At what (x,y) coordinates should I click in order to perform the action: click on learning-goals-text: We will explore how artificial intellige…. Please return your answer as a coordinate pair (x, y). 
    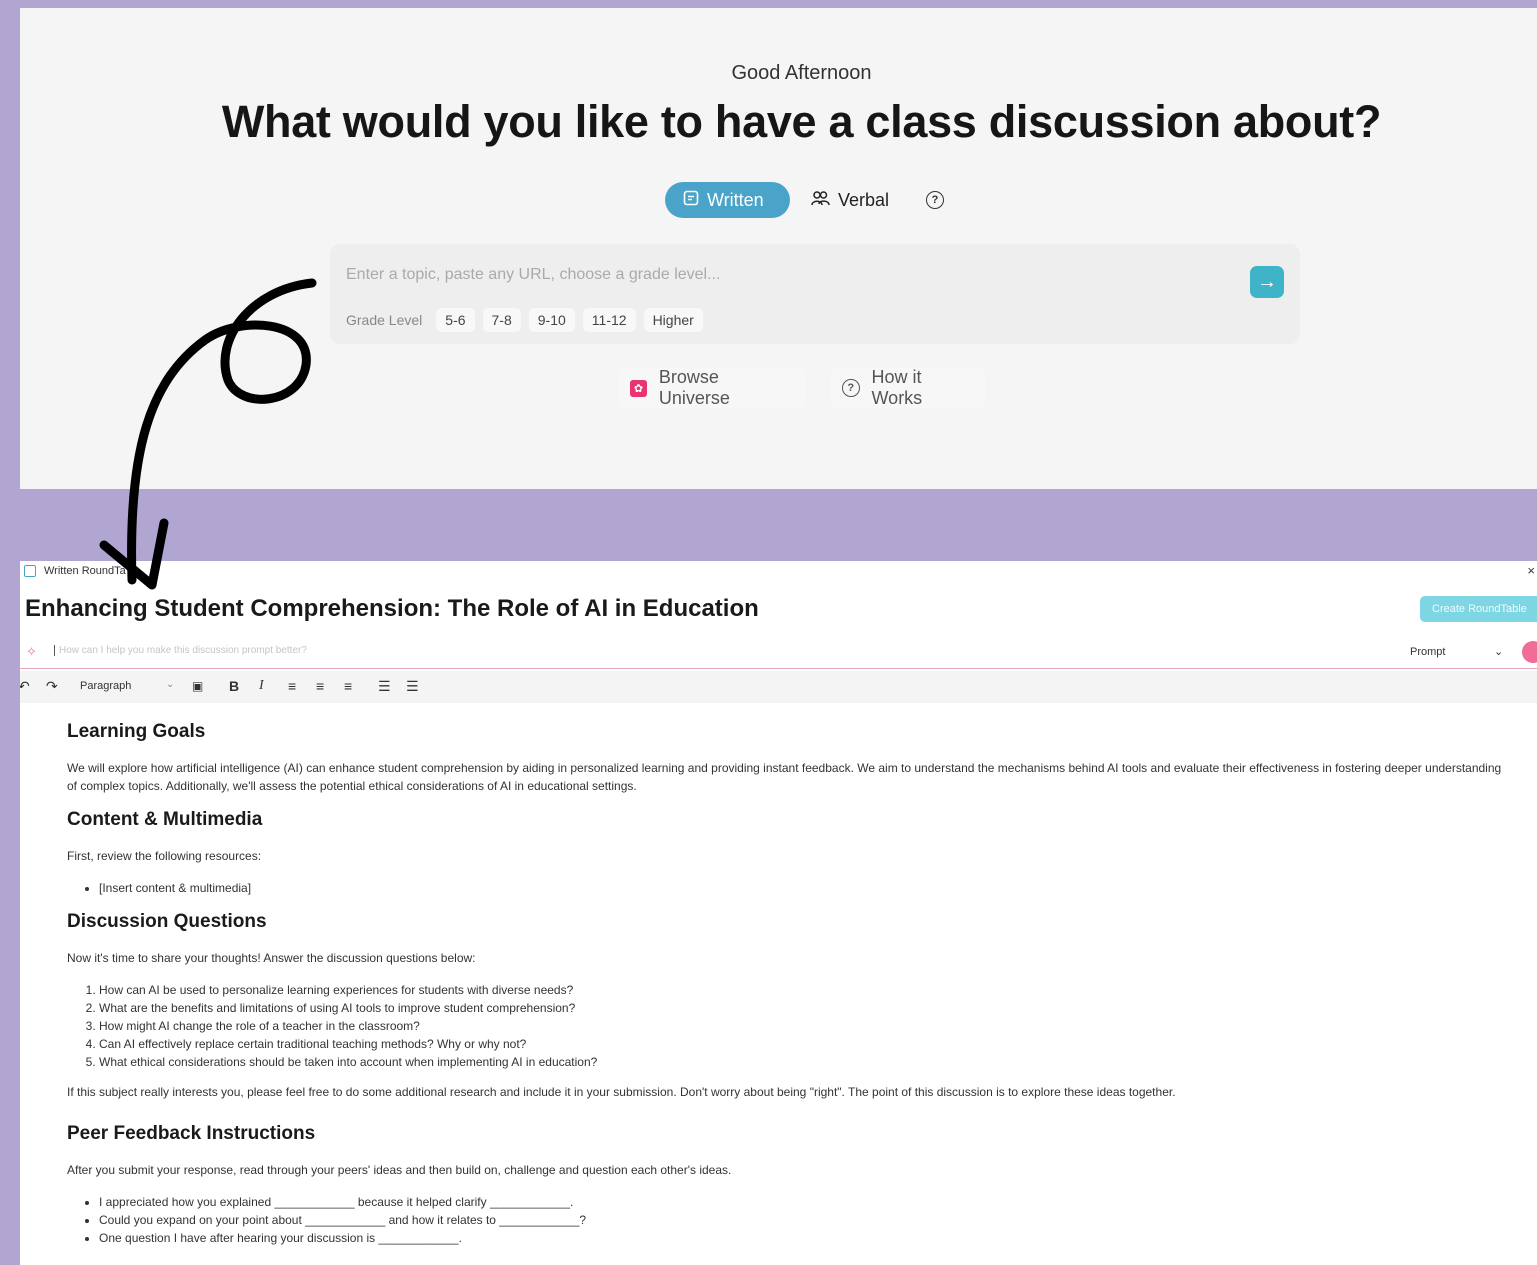
    Looking at the image, I should click on (784, 777).